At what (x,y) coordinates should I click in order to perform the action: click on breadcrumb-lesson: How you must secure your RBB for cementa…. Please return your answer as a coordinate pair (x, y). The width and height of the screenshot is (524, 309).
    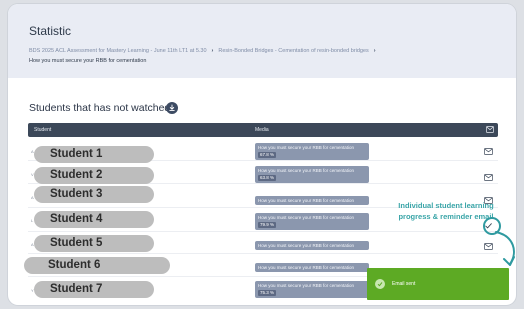
    Looking at the image, I should click on (88, 61).